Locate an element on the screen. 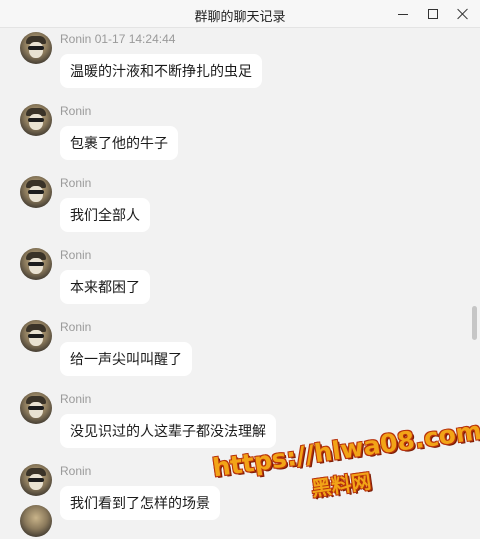 This screenshot has height=539, width=480. minimize-icon is located at coordinates (403, 14).